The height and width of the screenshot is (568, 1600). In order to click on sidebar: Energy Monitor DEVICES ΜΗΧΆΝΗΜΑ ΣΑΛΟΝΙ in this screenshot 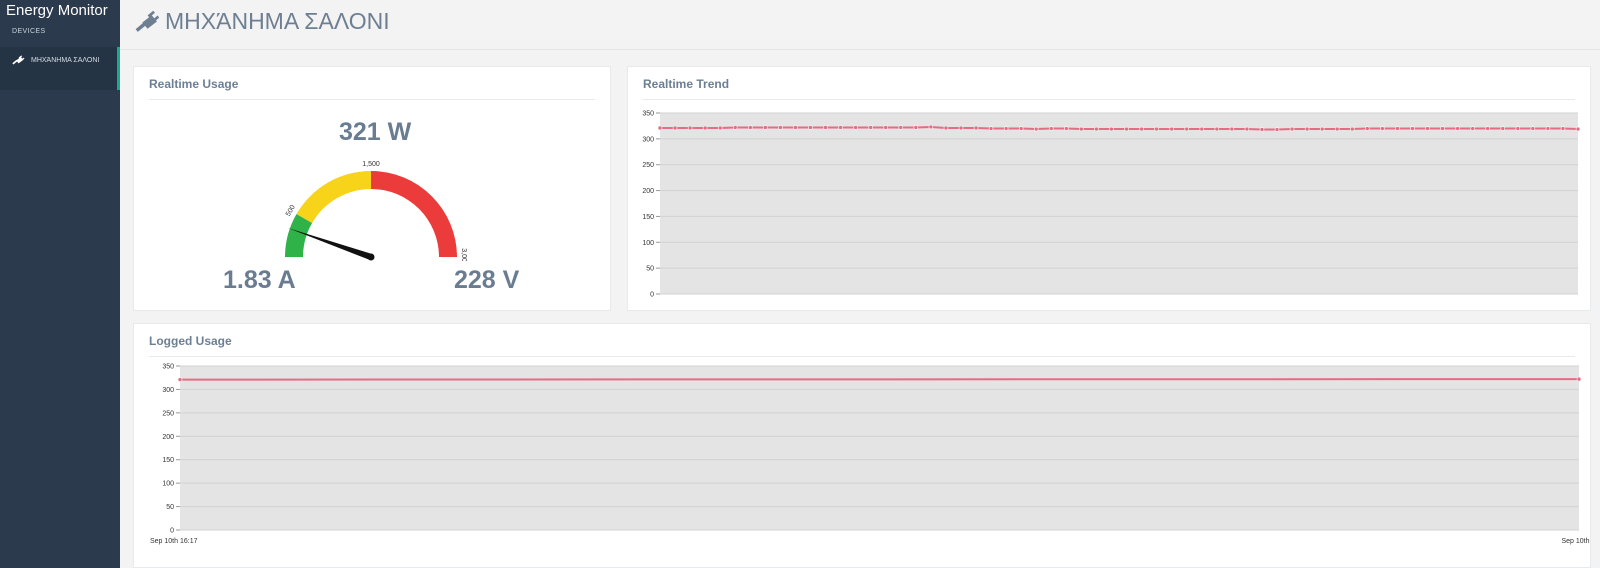, I will do `click(60, 284)`.